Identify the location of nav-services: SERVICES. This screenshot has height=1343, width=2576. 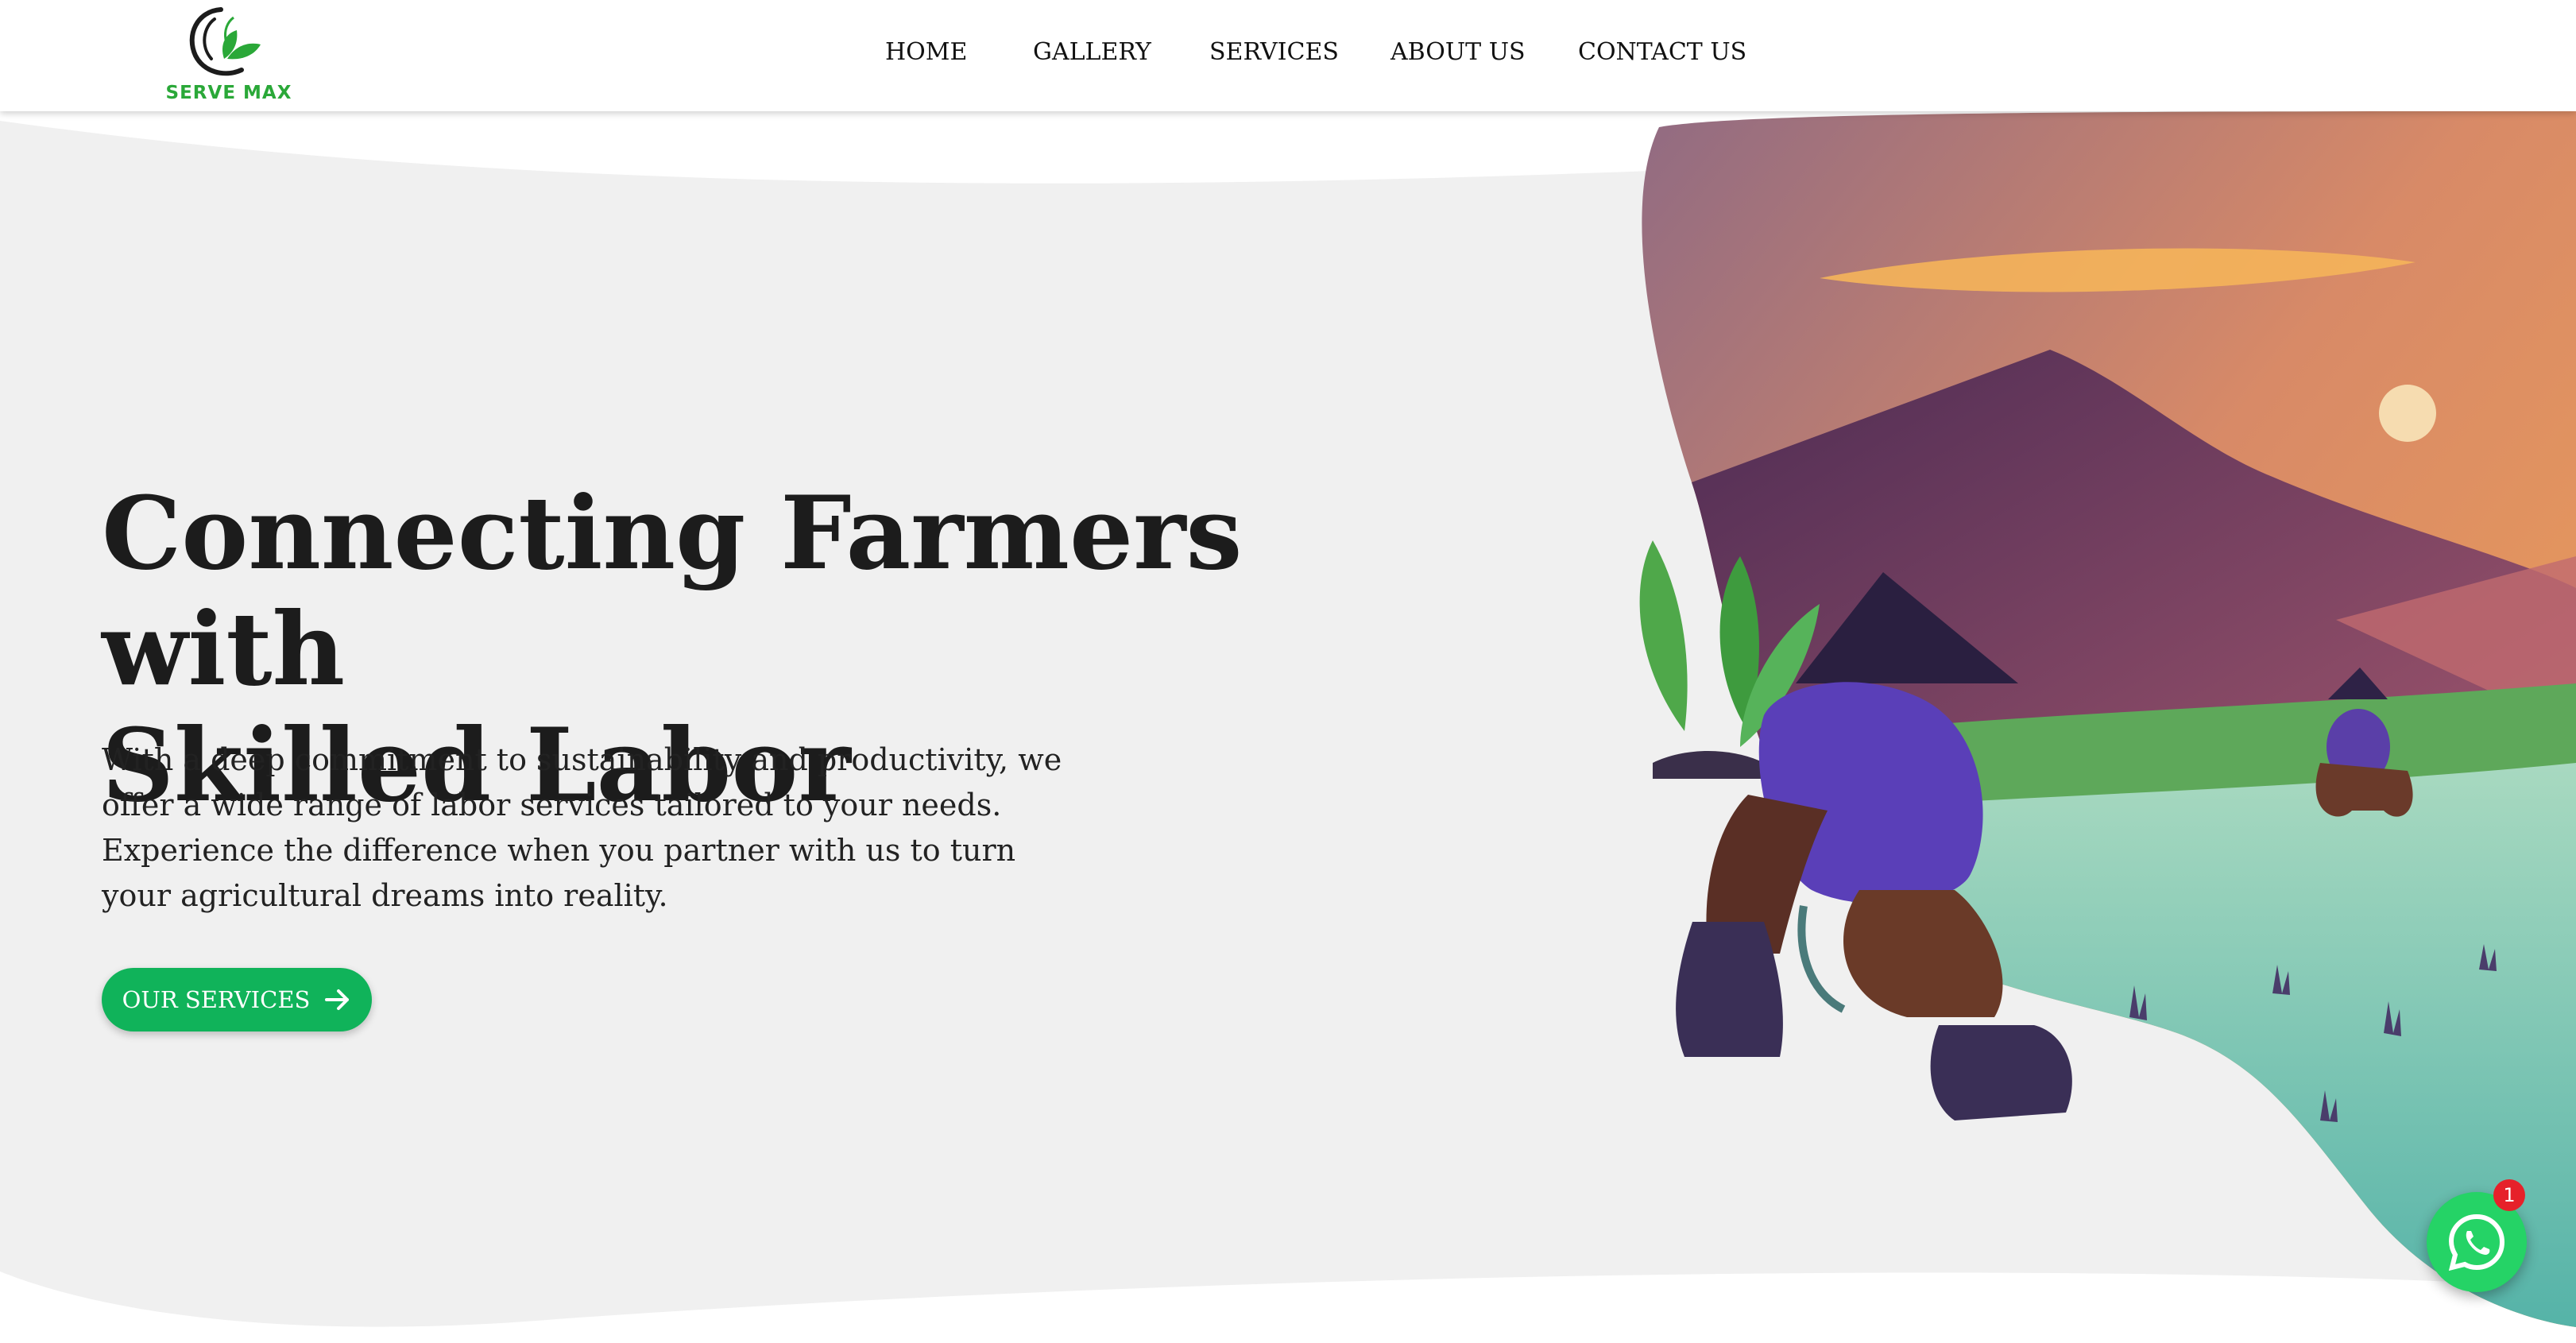
(1274, 52).